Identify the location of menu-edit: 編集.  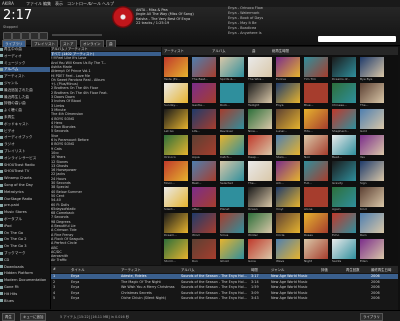
(47, 4).